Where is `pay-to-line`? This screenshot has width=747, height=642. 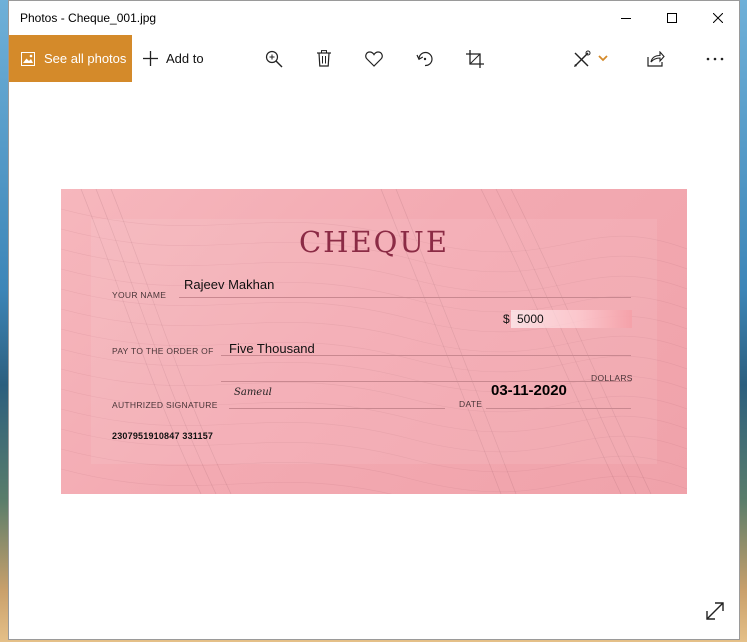 pay-to-line is located at coordinates (426, 355).